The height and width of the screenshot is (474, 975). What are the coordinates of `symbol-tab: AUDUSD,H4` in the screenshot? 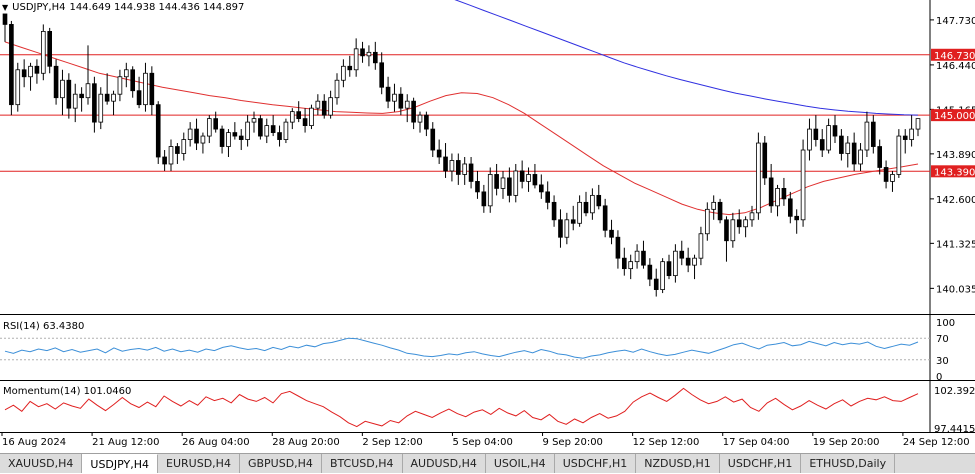 It's located at (444, 463).